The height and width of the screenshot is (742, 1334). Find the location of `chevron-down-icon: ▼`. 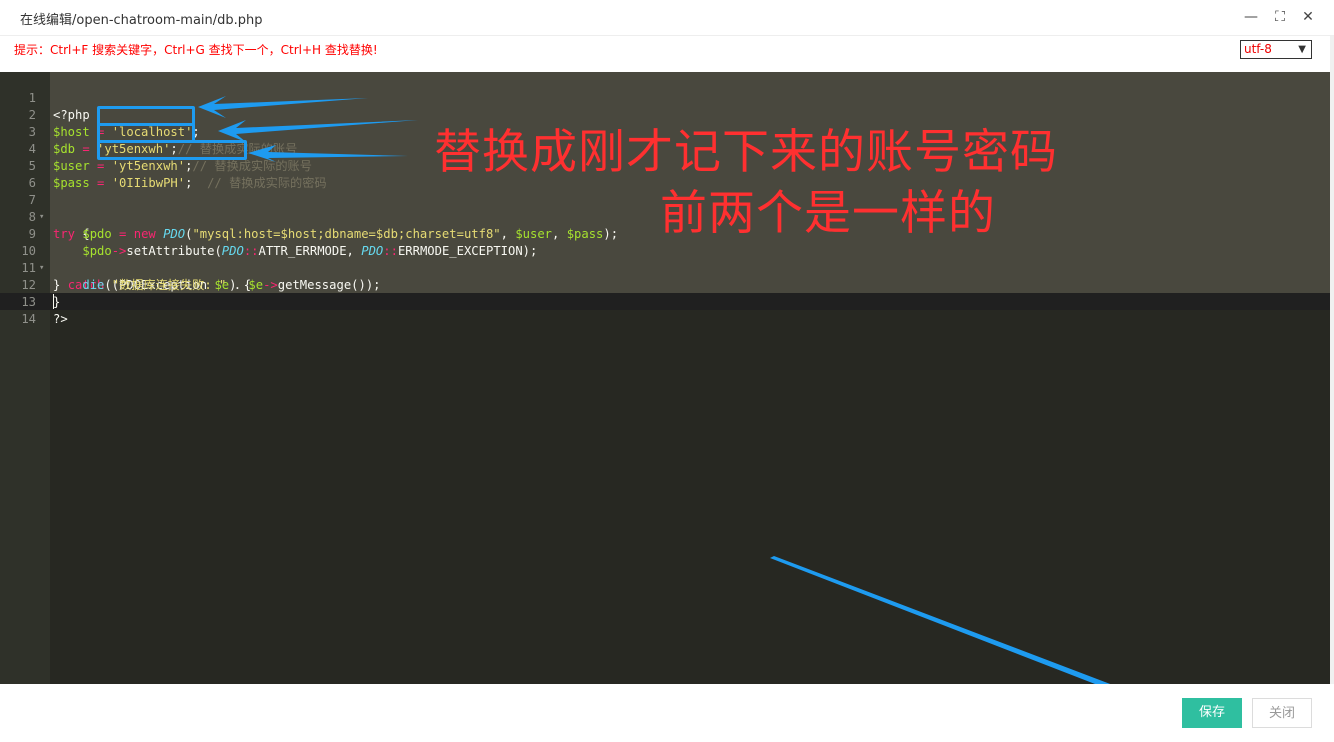

chevron-down-icon: ▼ is located at coordinates (1302, 49).